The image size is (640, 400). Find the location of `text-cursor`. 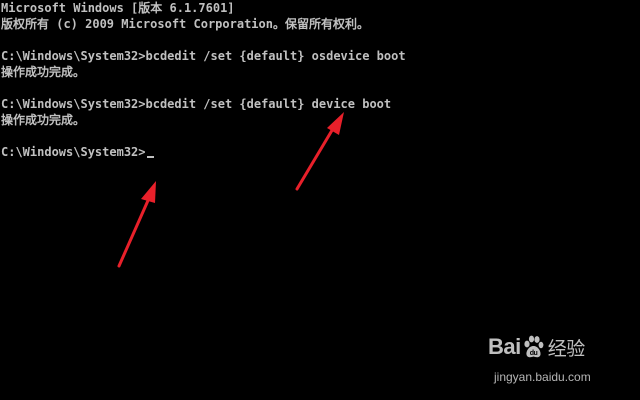

text-cursor is located at coordinates (150, 157).